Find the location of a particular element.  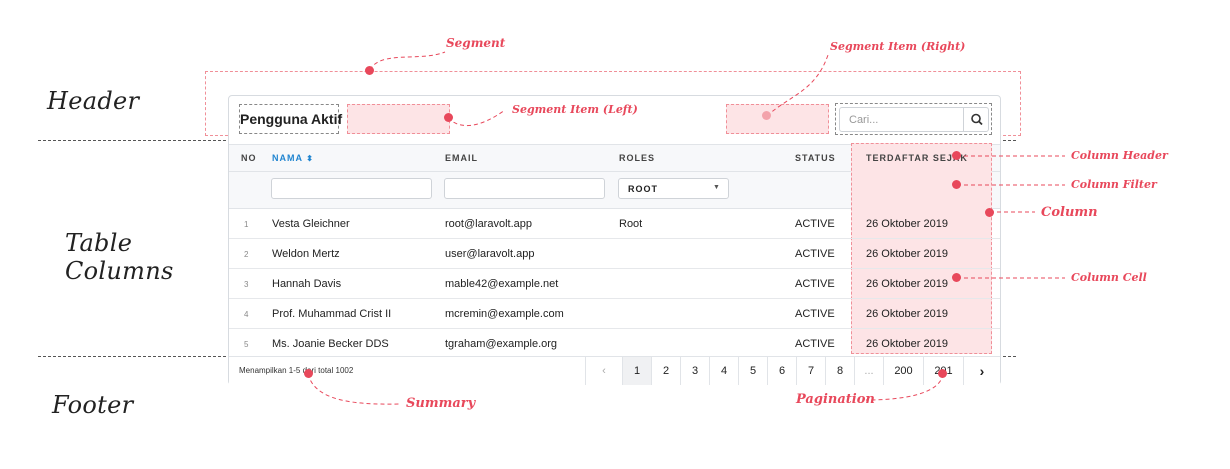

annotation-summary: Summary is located at coordinates (441, 403).